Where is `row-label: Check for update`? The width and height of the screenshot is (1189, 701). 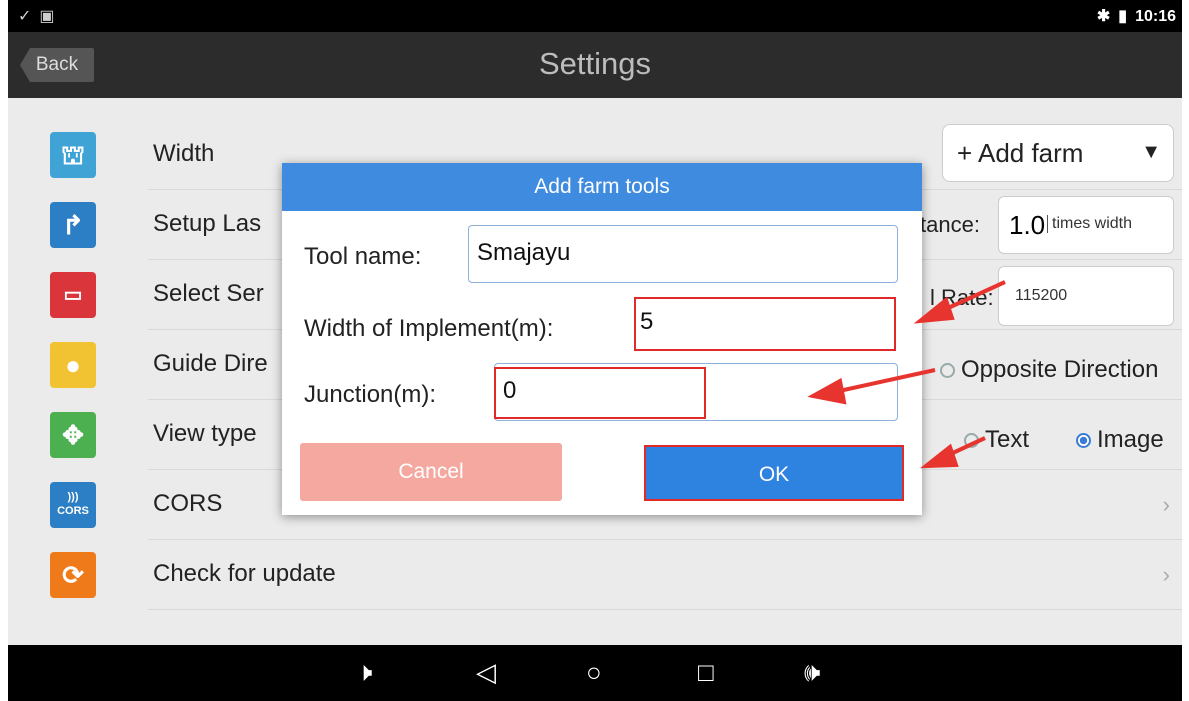 row-label: Check for update is located at coordinates (244, 573).